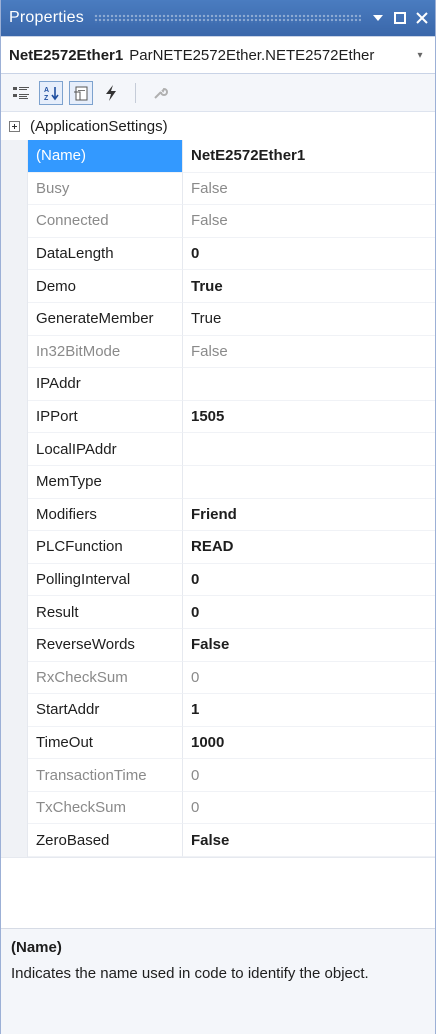 Image resolution: width=436 pixels, height=1034 pixels. I want to click on property-name: StartAddr, so click(105, 710).